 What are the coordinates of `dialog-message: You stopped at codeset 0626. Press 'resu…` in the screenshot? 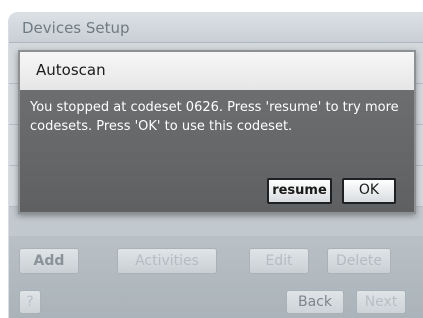 It's located at (214, 117).